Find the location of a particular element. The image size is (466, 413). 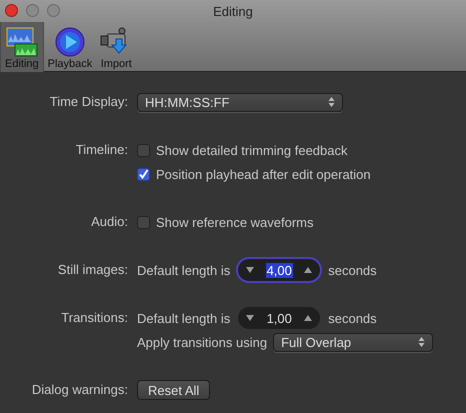

setting-label: Transitions: is located at coordinates (94, 318).